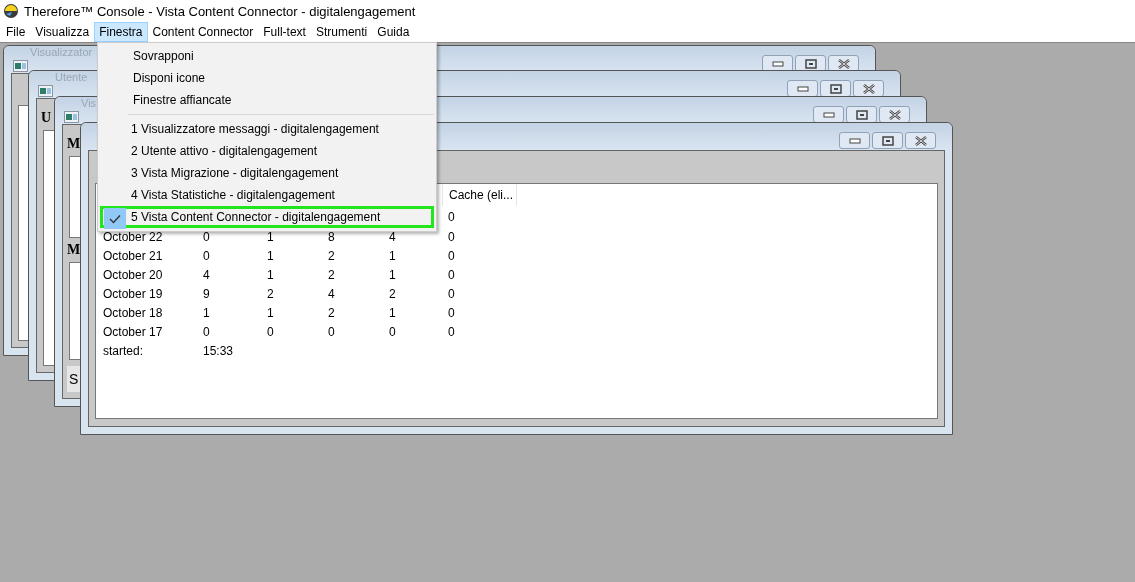 The width and height of the screenshot is (1135, 582). I want to click on table-cell-text: started:, so click(124, 350).